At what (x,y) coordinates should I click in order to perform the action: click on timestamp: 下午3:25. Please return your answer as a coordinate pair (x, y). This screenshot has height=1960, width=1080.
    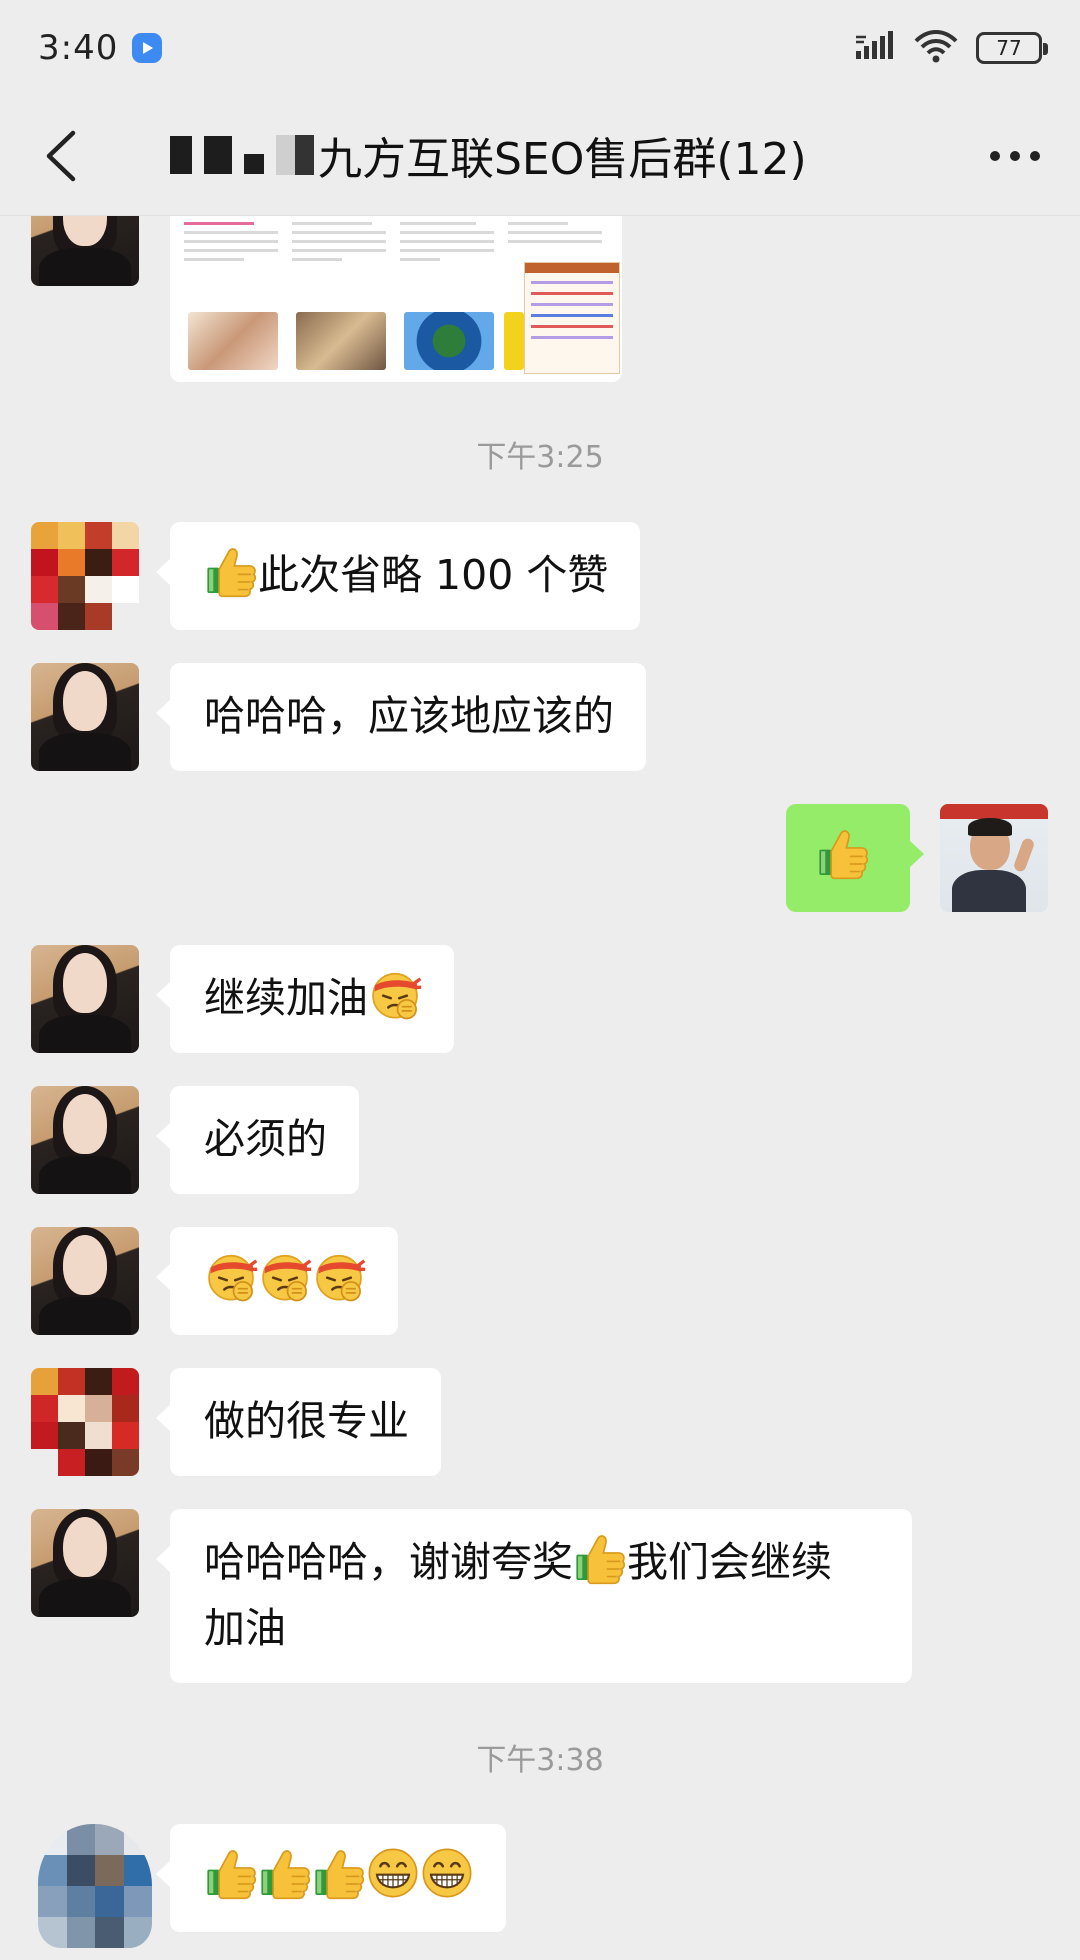
    Looking at the image, I should click on (540, 457).